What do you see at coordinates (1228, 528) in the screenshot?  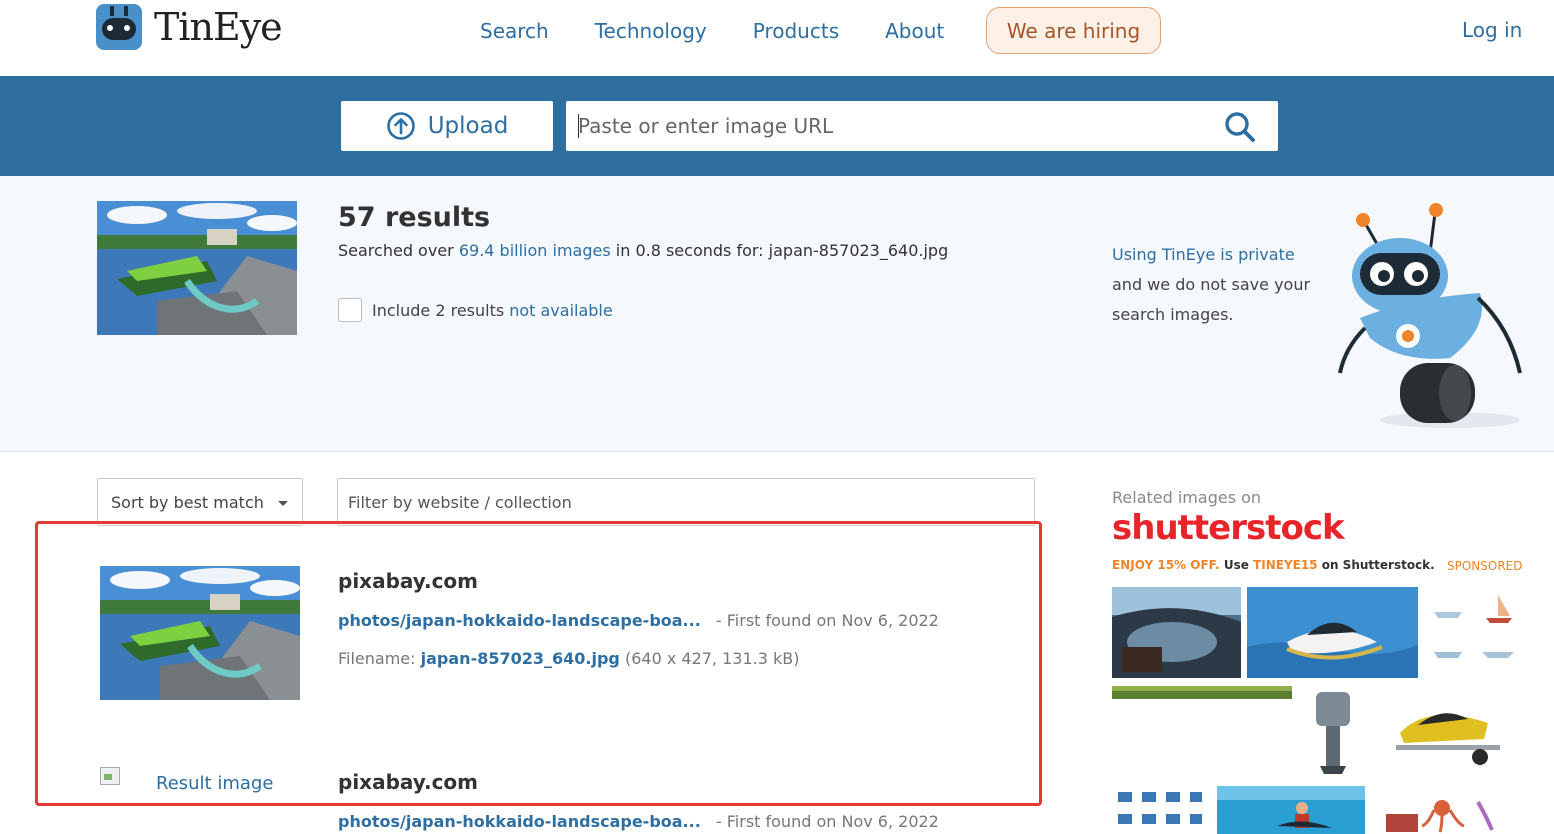 I see `shutterstock-logo: shutterstock` at bounding box center [1228, 528].